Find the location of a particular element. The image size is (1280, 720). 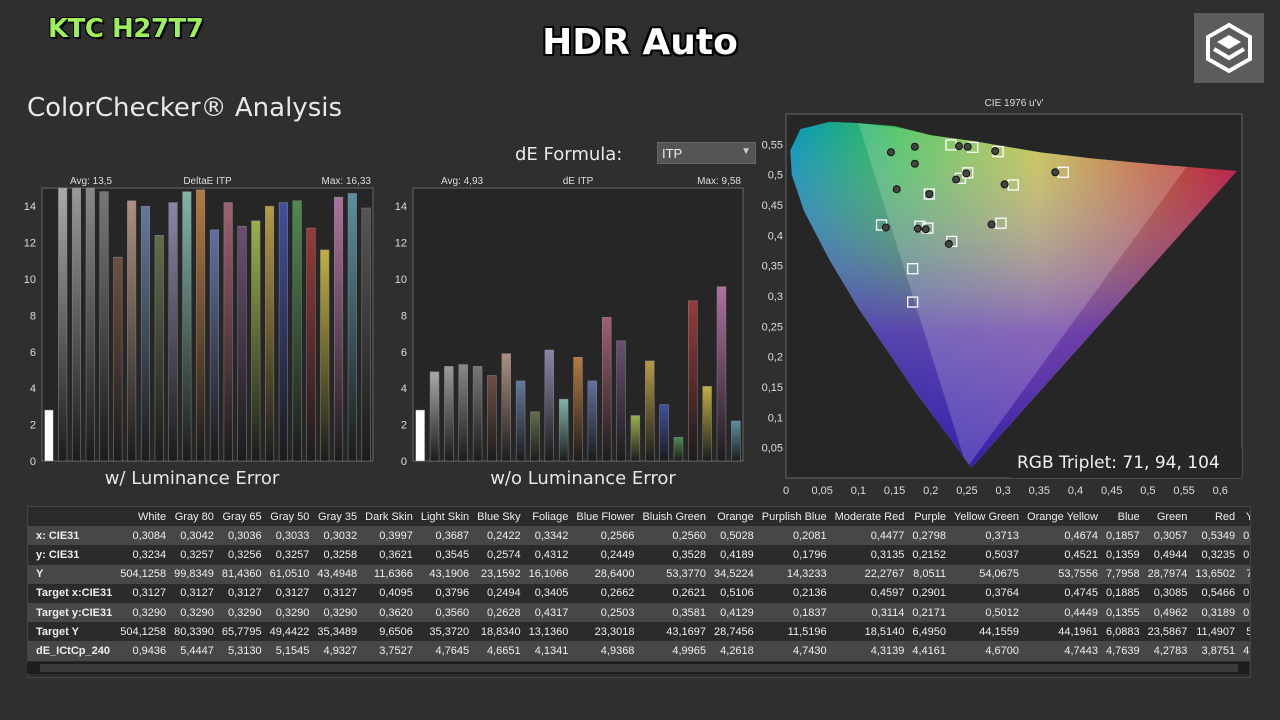

table-cell: 4,1341 is located at coordinates (548, 651).